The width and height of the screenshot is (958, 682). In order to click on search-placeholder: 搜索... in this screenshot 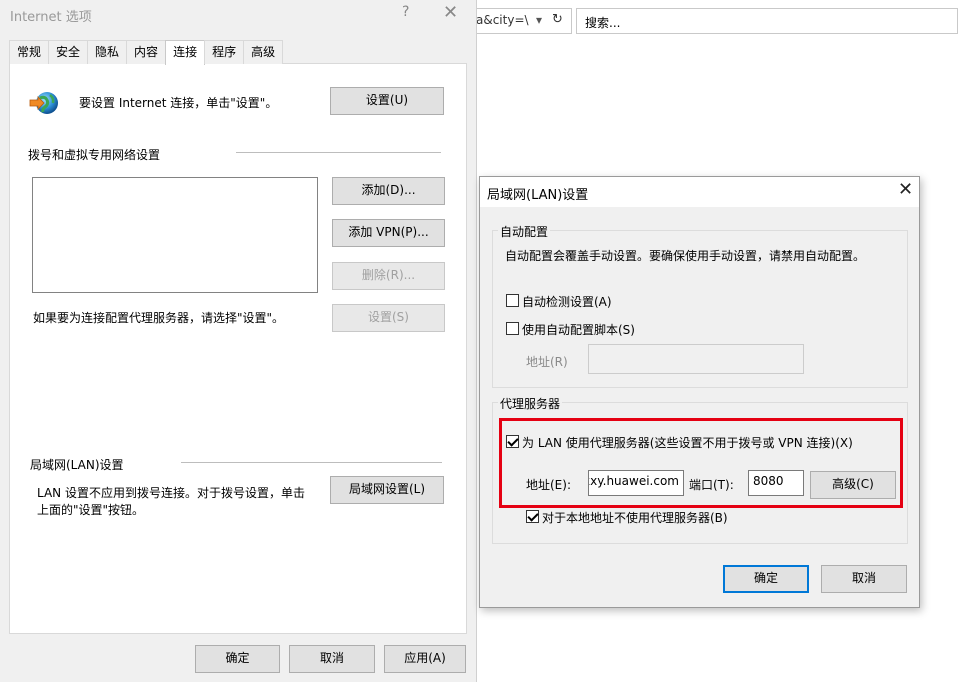, I will do `click(603, 23)`.